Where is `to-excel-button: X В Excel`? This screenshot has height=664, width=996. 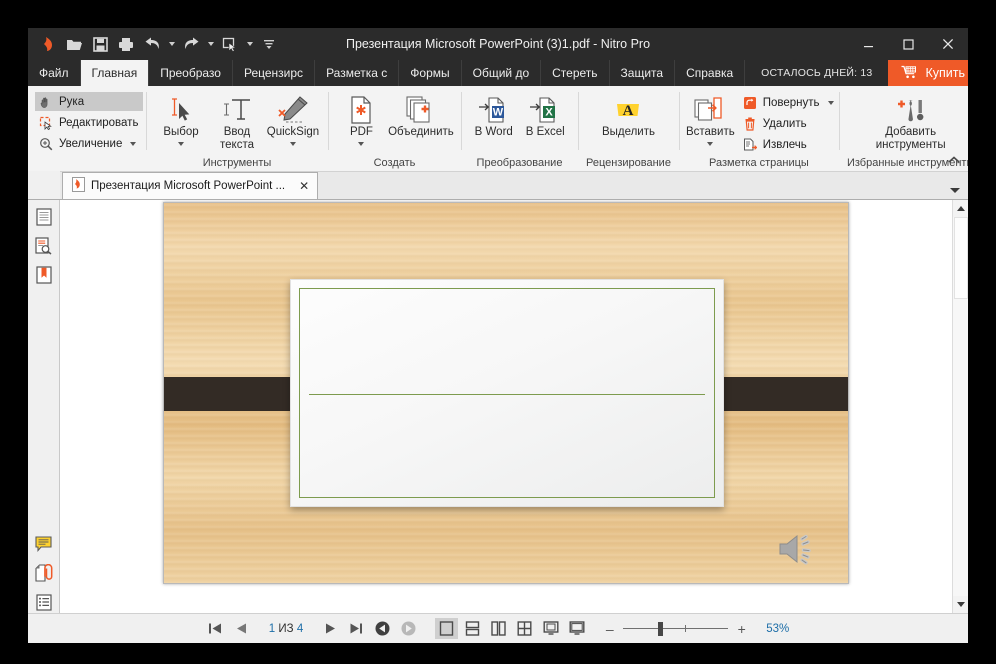
to-excel-button: X В Excel is located at coordinates (546, 114).